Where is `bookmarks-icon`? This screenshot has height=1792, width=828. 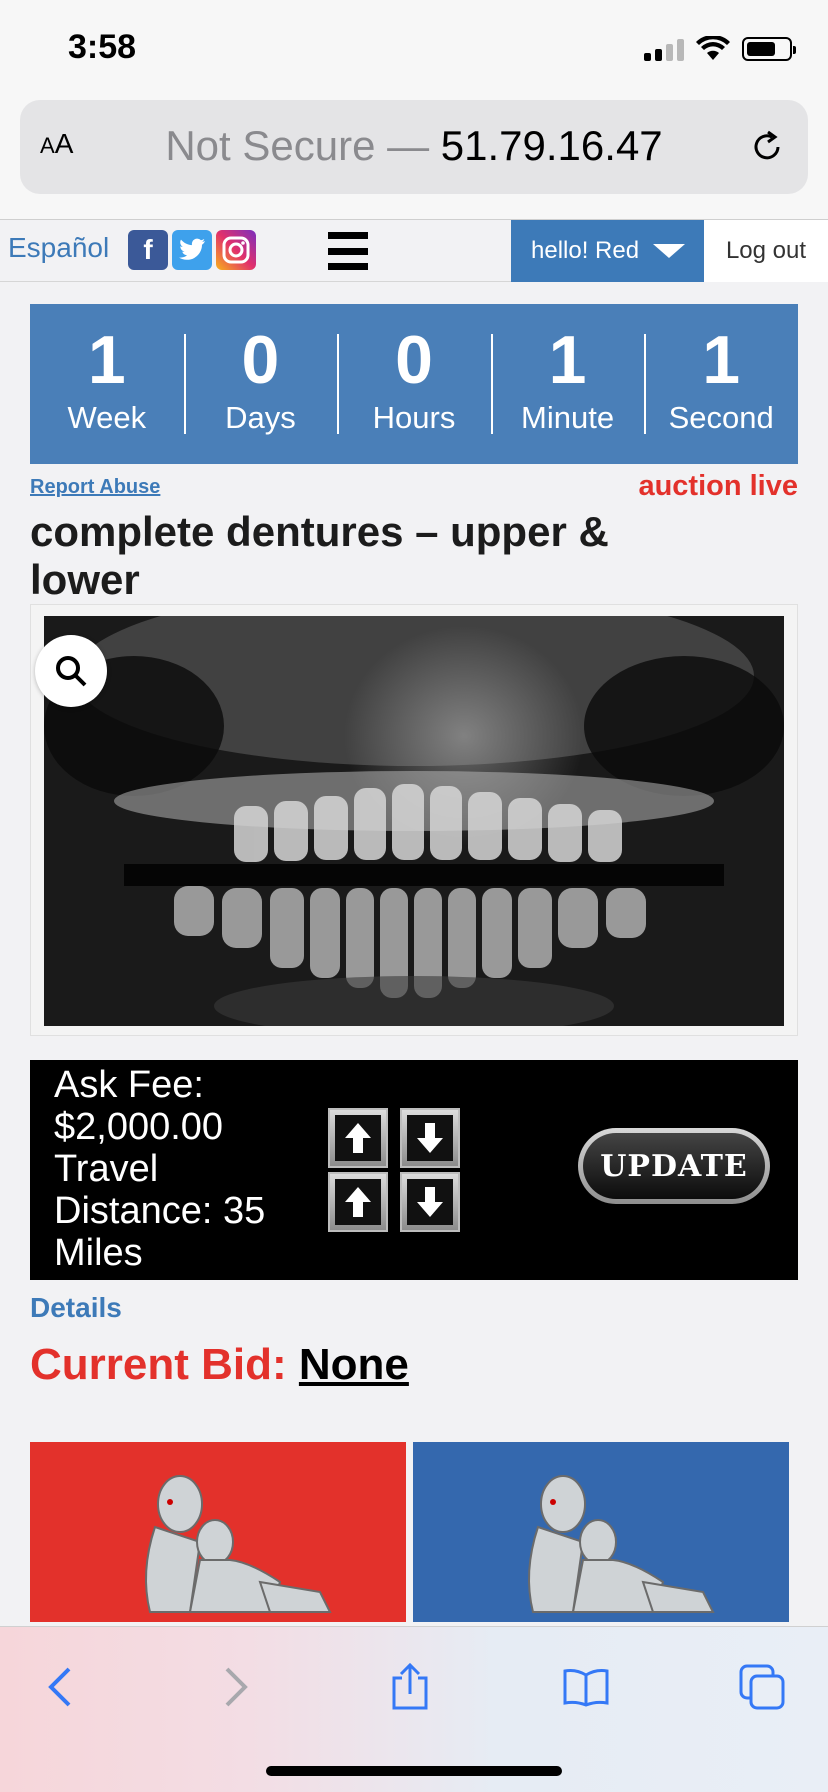
bookmarks-icon is located at coordinates (586, 1687).